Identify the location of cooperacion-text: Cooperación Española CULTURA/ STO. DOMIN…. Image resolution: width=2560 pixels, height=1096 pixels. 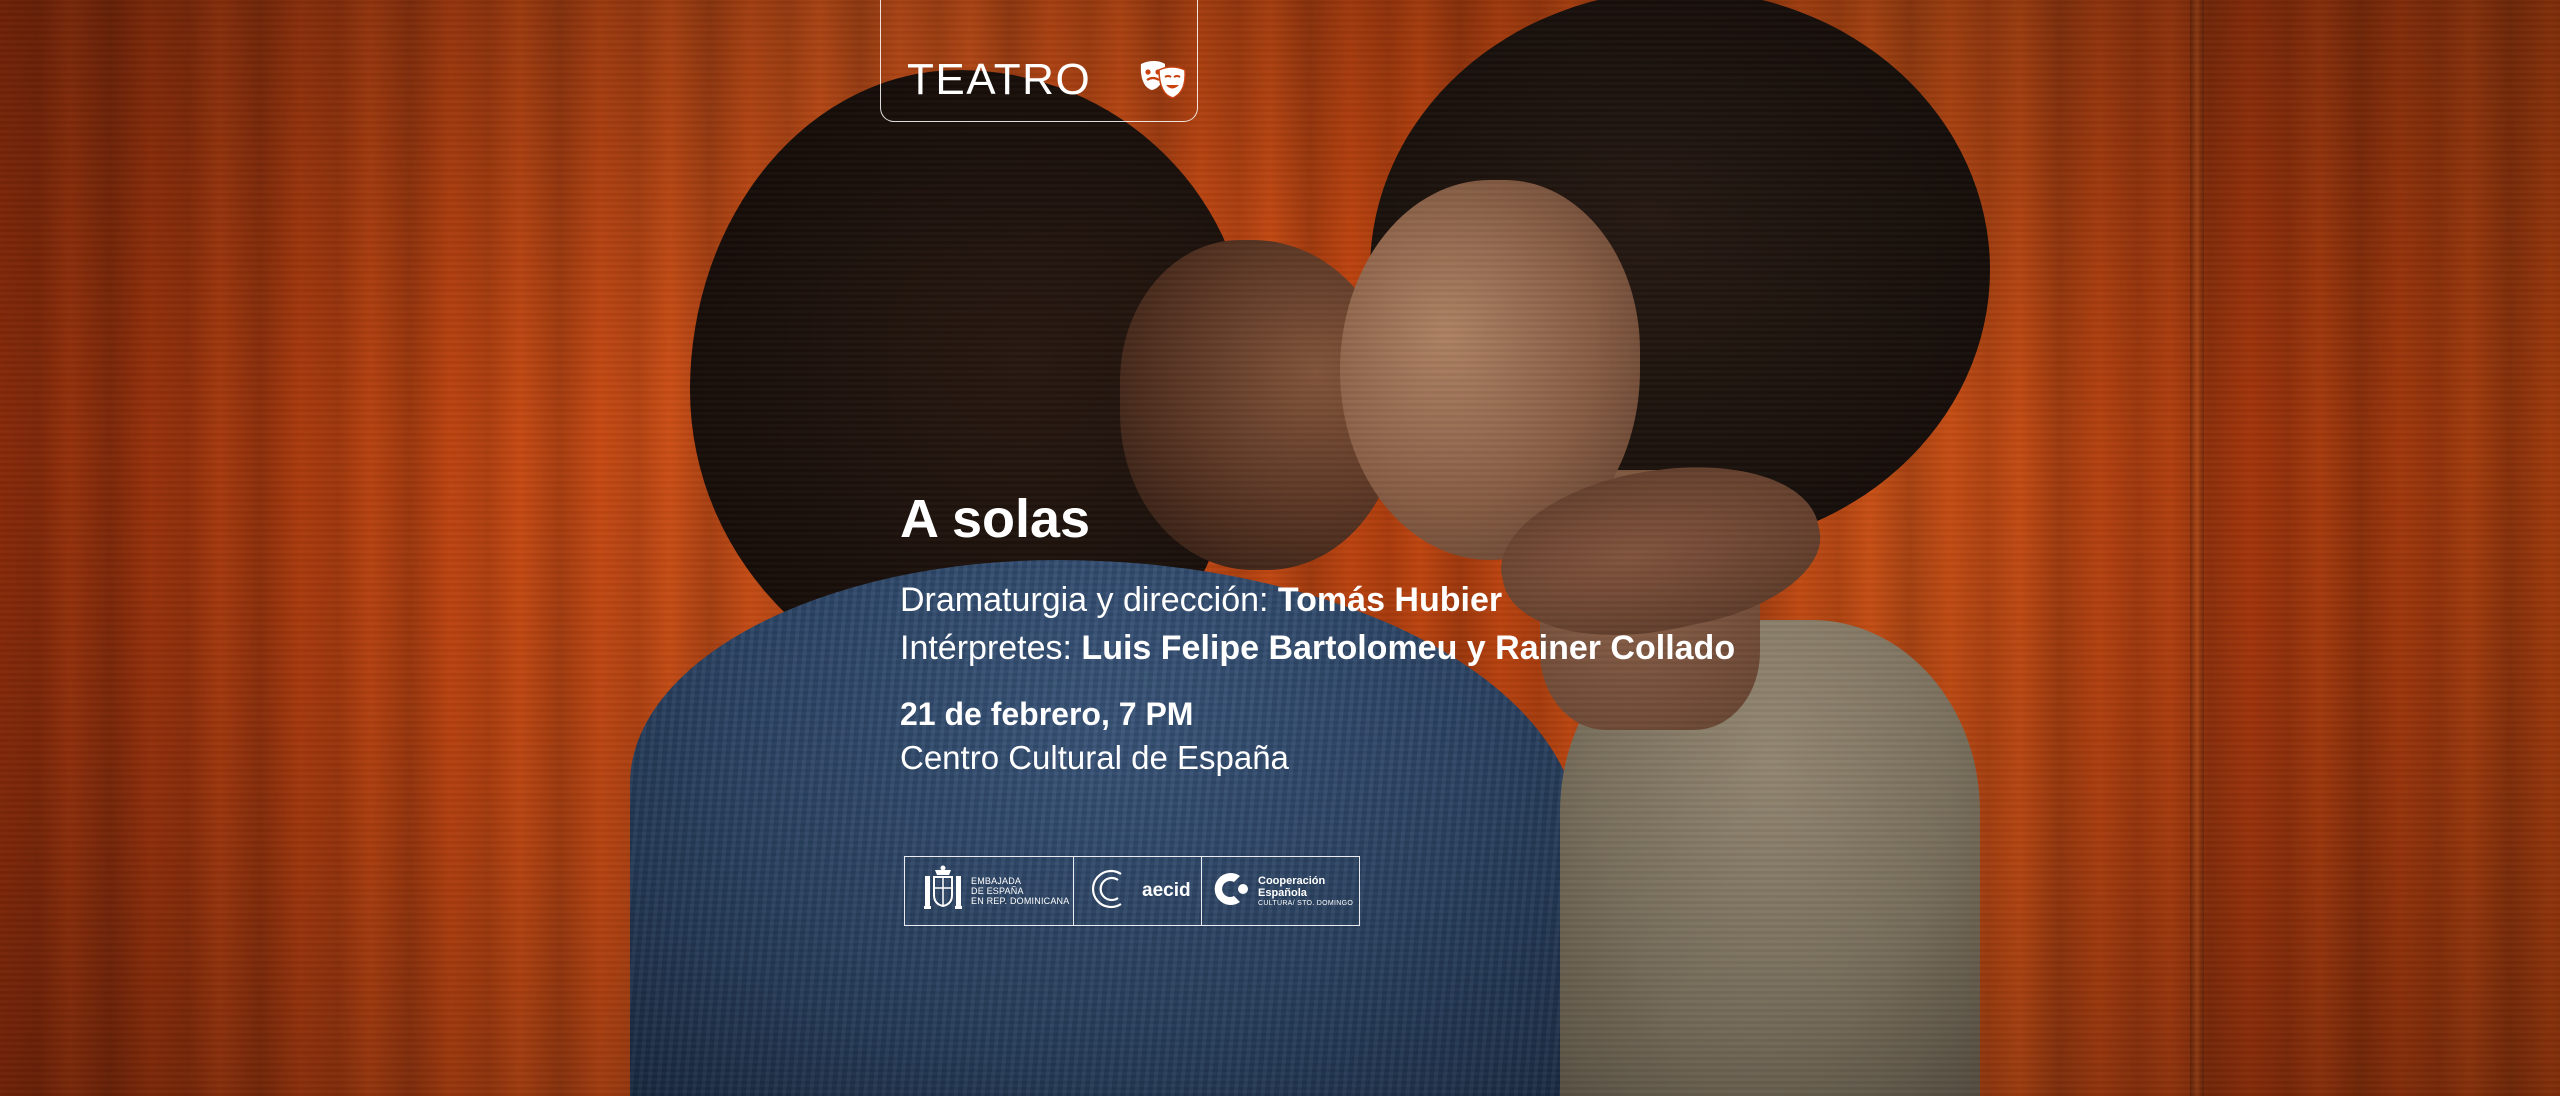
(1305, 891).